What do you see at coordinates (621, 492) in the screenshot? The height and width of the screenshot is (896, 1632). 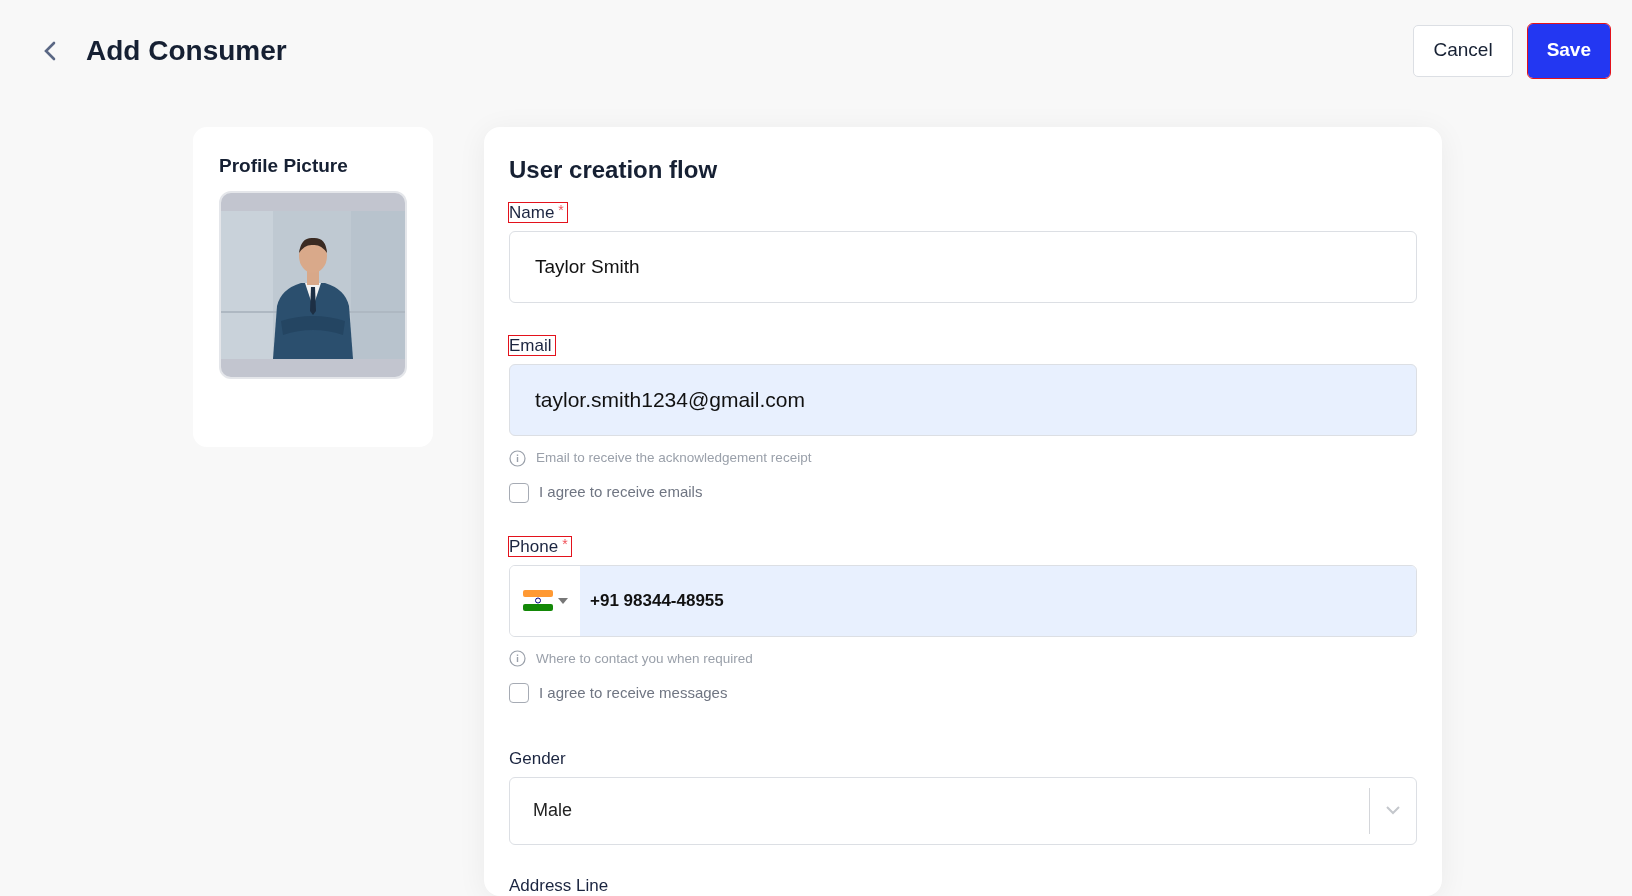 I see `checkbox-label: I agree to receive emails` at bounding box center [621, 492].